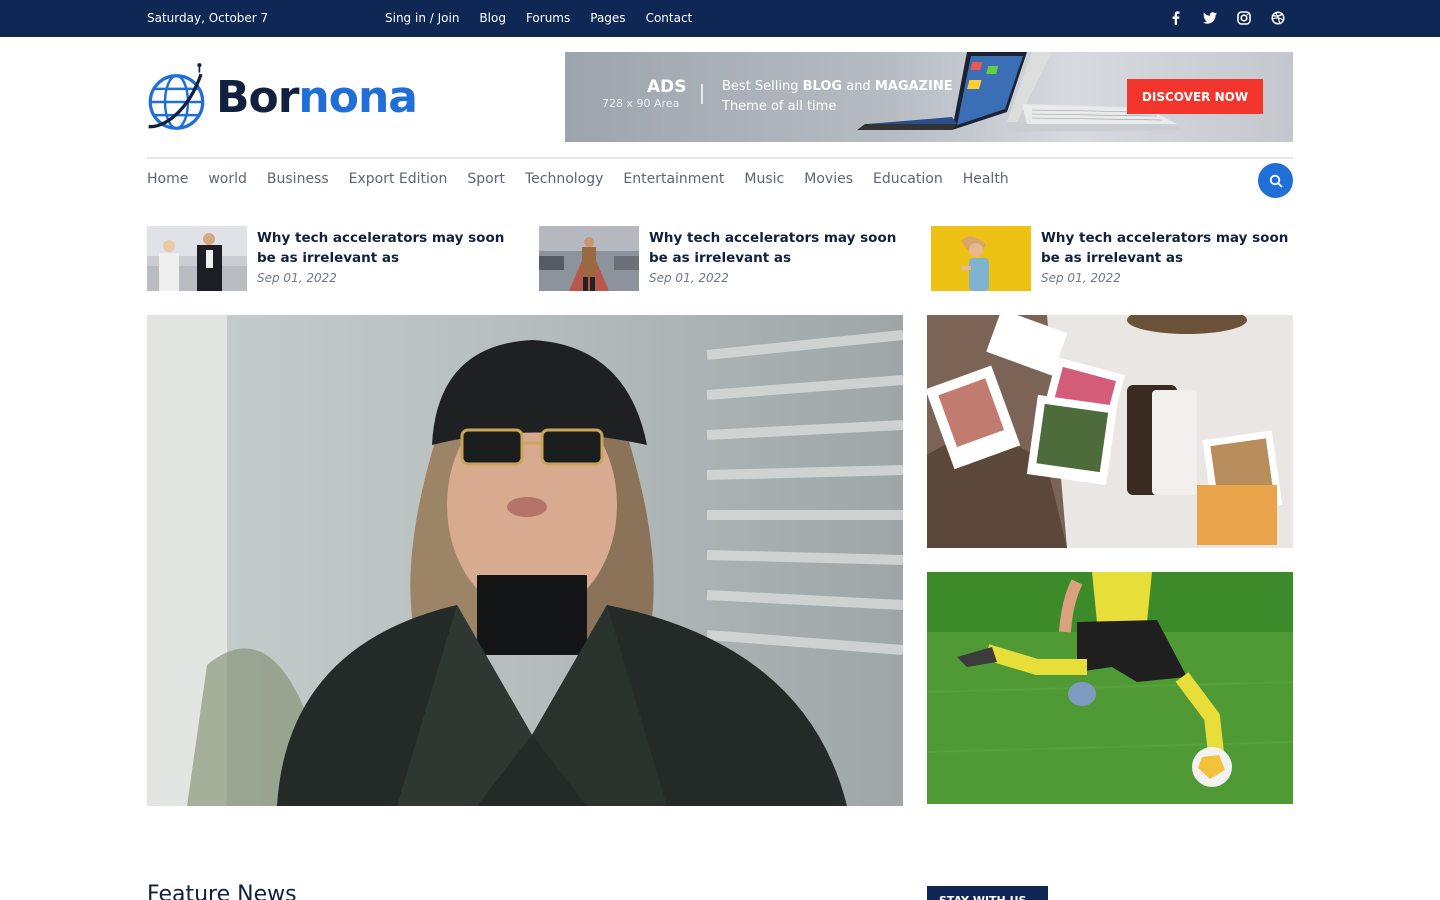 This screenshot has height=900, width=1440. Describe the element at coordinates (779, 106) in the screenshot. I see `ad-tagline-line2: Theme of all time` at that location.